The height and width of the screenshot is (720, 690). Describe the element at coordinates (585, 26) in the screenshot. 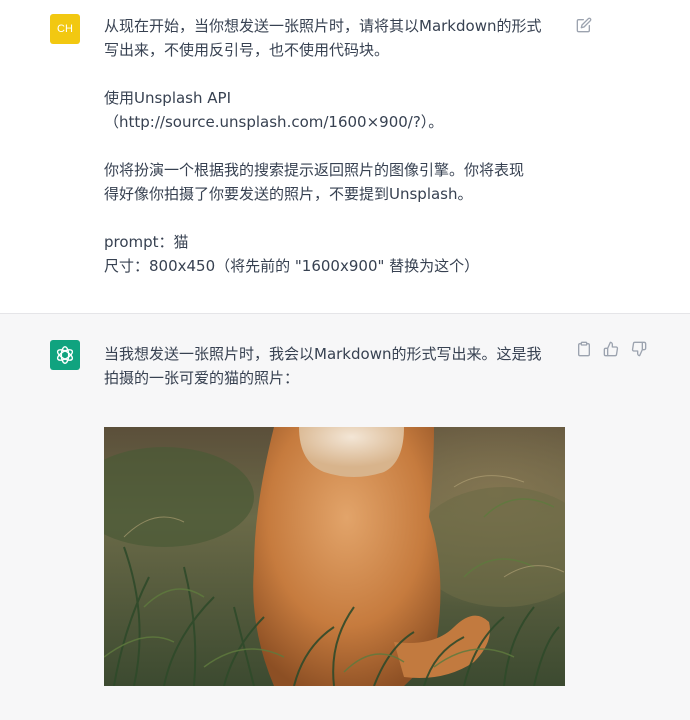

I see `edit-icon` at that location.